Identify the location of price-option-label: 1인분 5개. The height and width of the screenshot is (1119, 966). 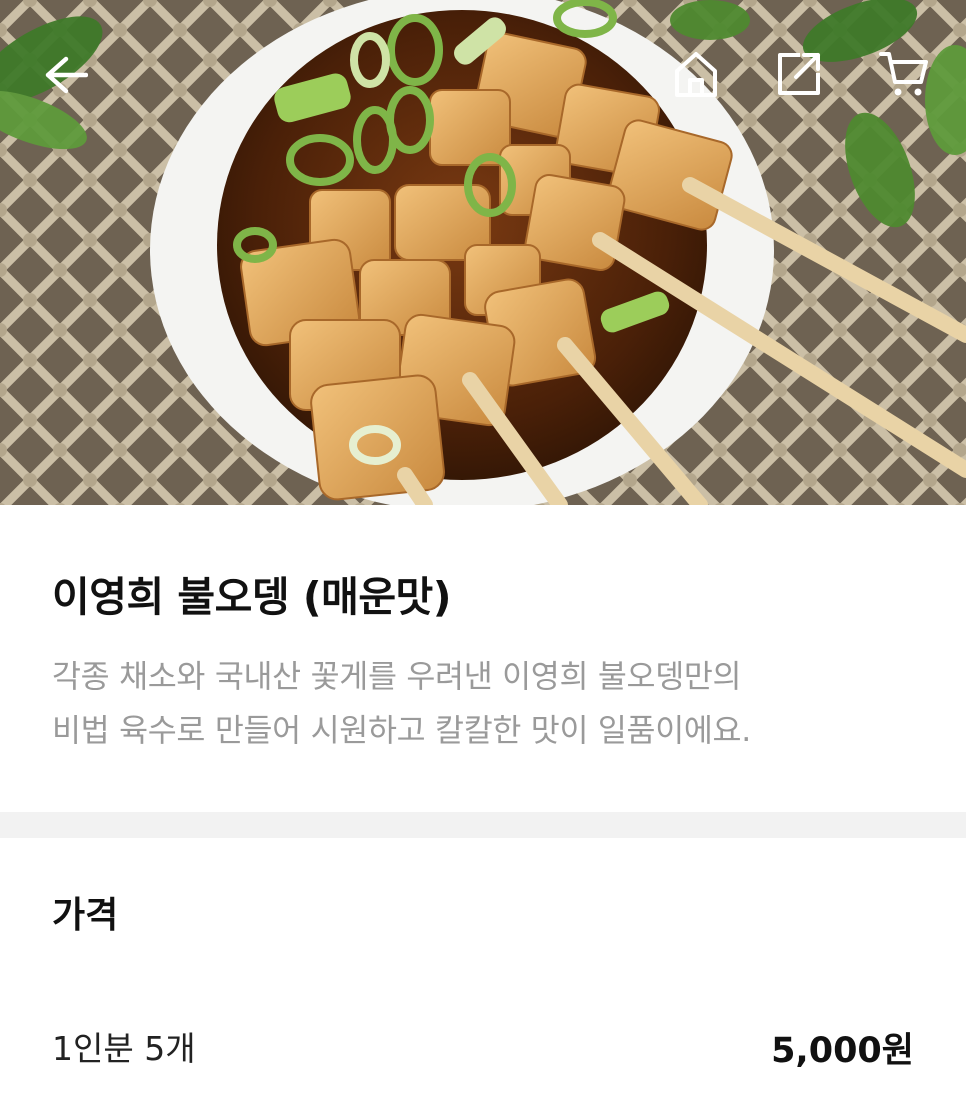
(124, 1048).